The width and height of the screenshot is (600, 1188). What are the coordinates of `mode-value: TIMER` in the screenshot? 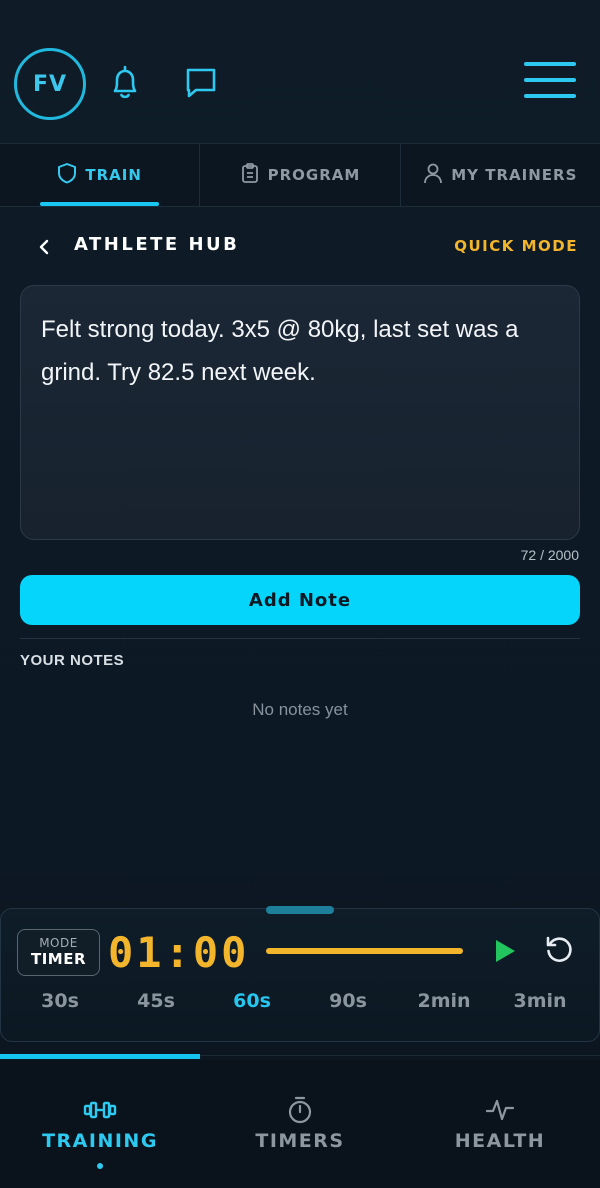 It's located at (58, 959).